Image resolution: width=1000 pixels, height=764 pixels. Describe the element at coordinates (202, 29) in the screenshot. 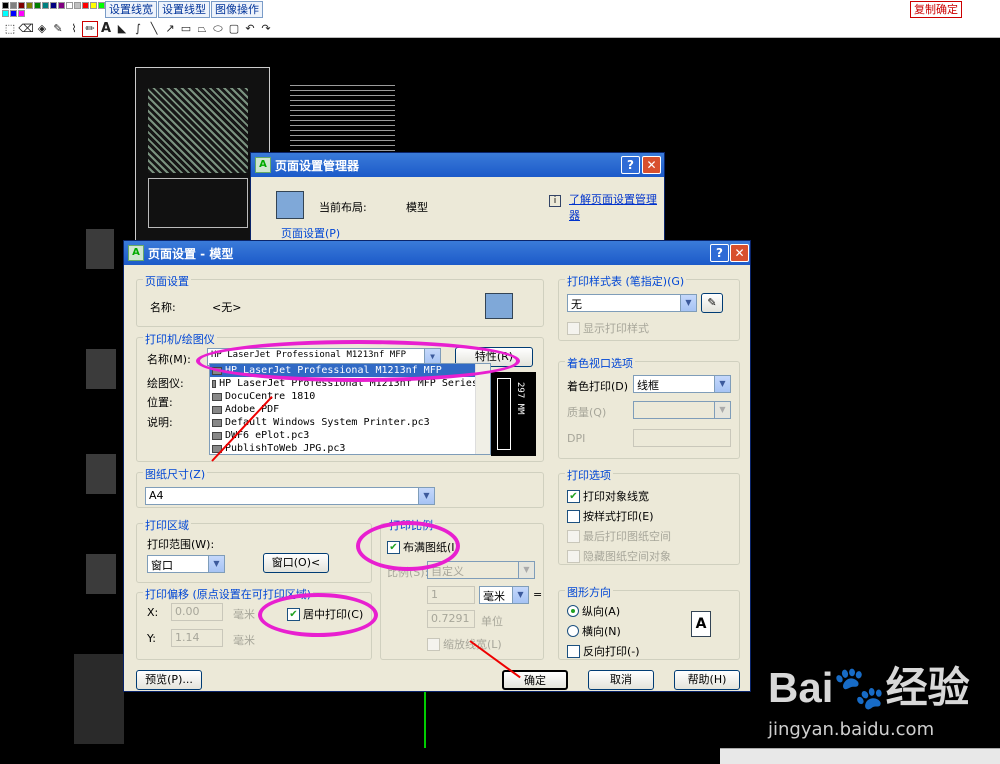

I see `polygon-icon: ⏢` at that location.